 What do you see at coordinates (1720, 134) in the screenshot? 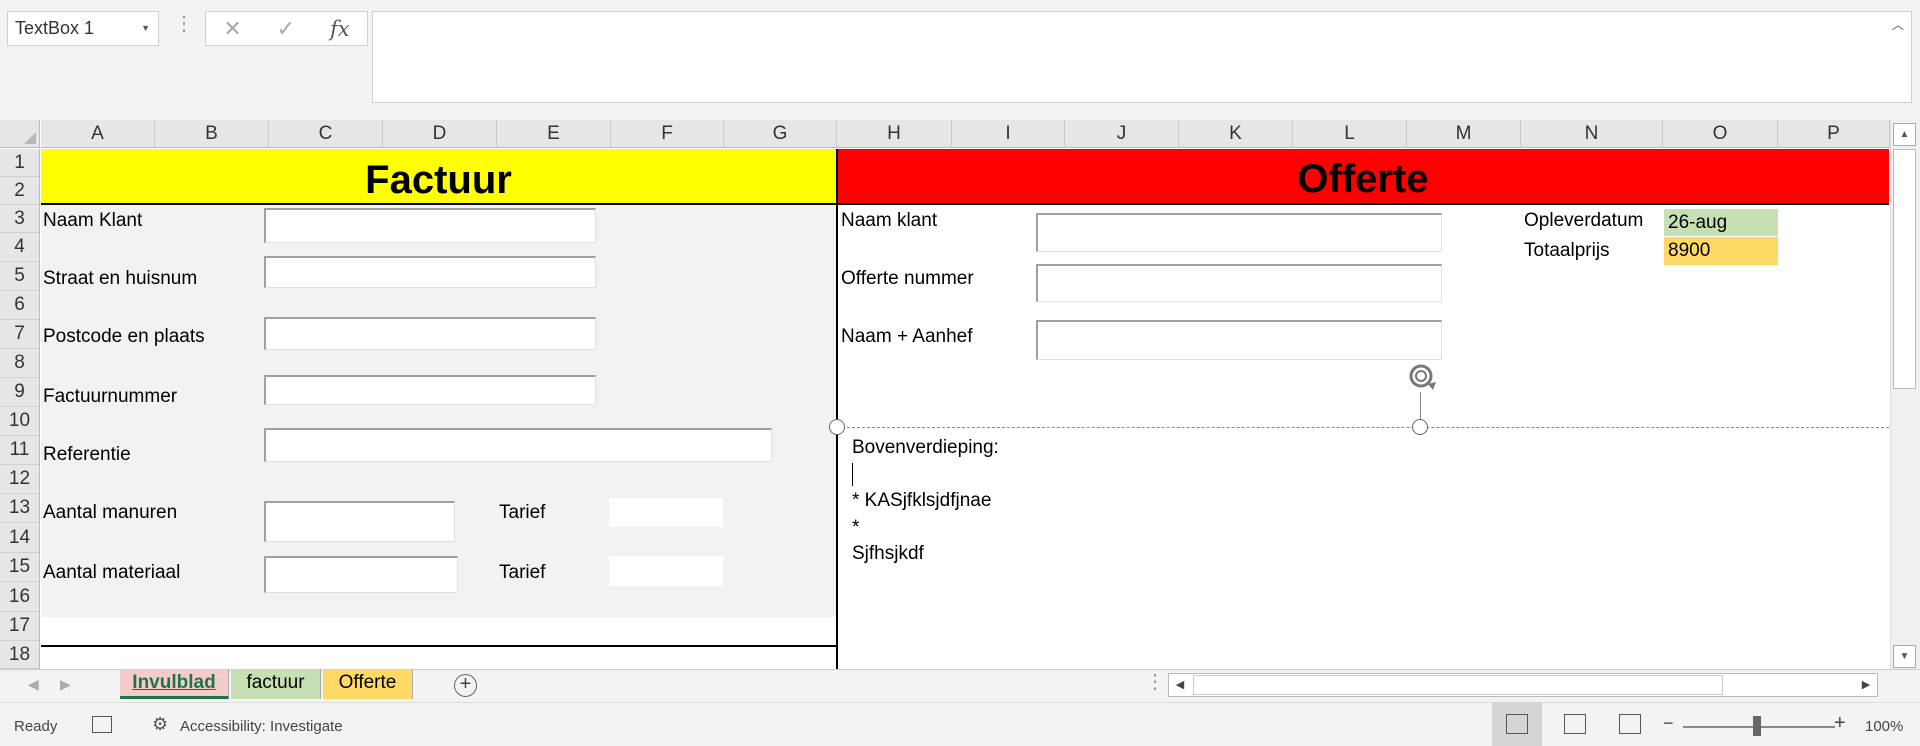
I see `column-header-o: O` at bounding box center [1720, 134].